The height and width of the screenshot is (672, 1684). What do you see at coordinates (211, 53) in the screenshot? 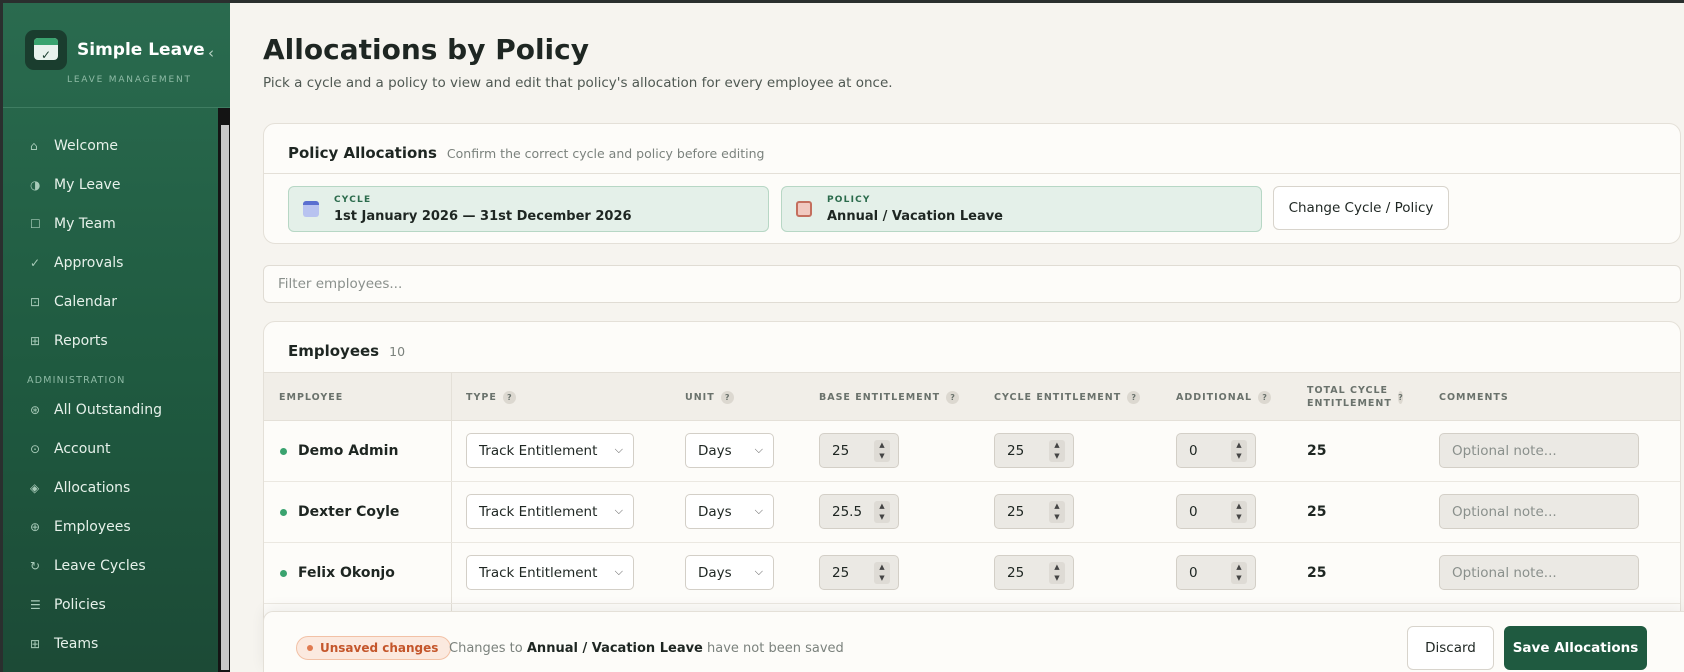
I see `chevron-left-icon: ‹` at bounding box center [211, 53].